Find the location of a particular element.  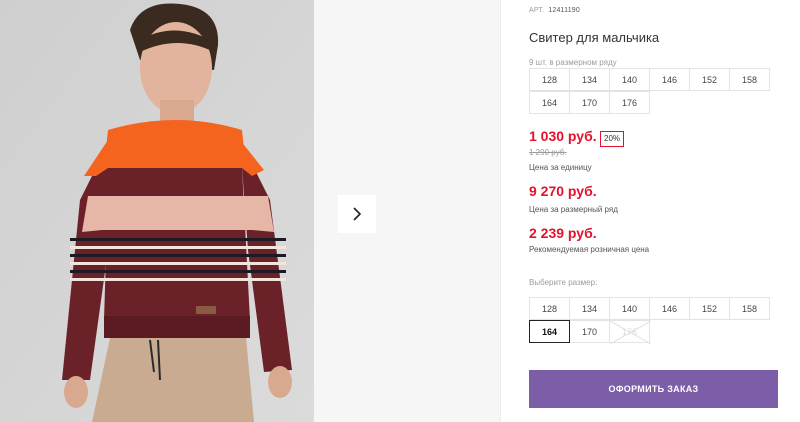

next-photo-button is located at coordinates (357, 214).